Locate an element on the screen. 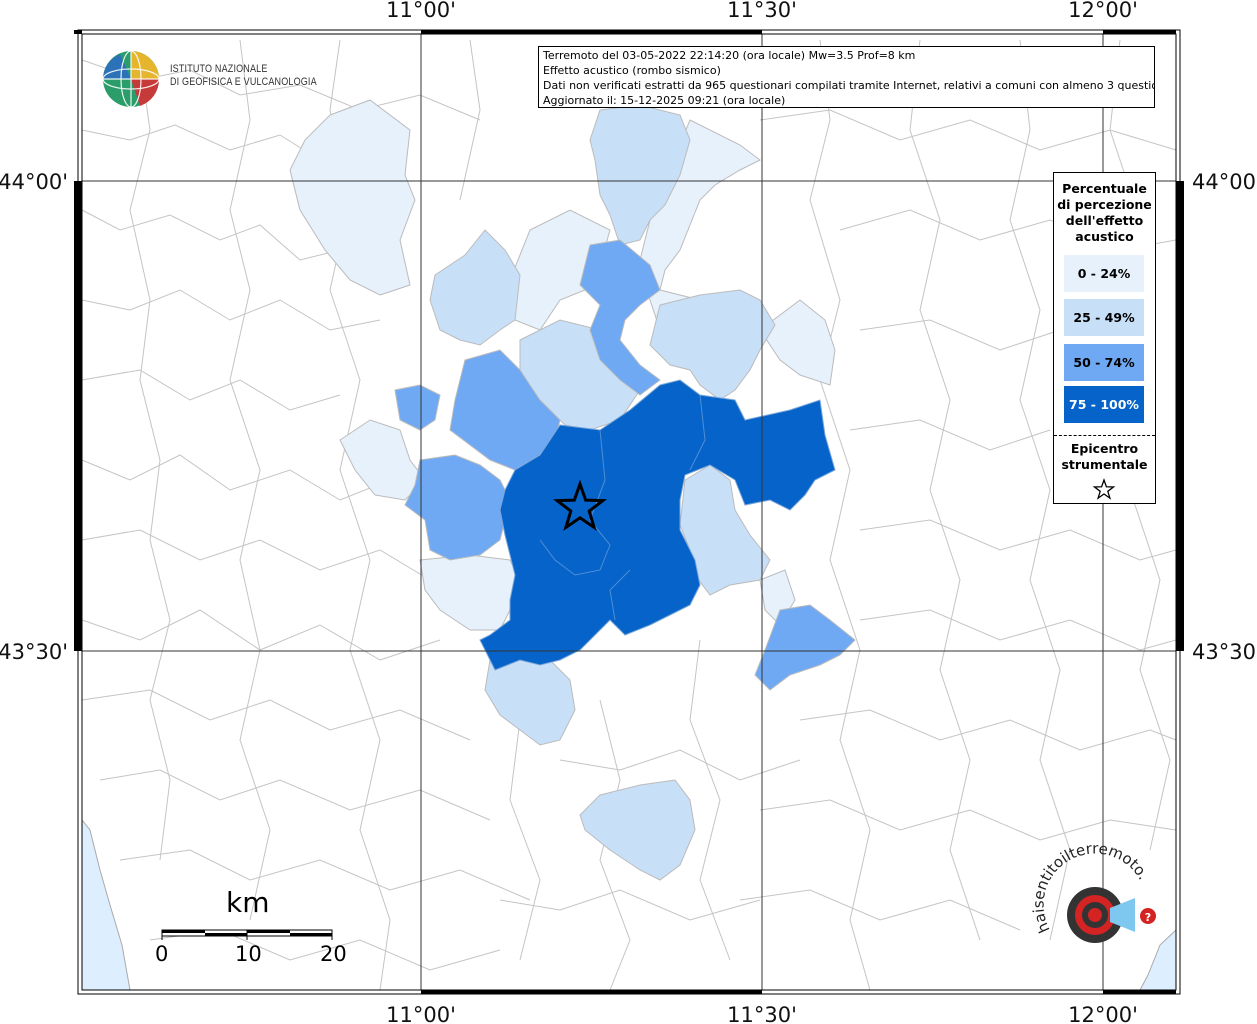 This screenshot has height=1024, width=1257. lat-label-left-1: 44°00' is located at coordinates (34, 182).